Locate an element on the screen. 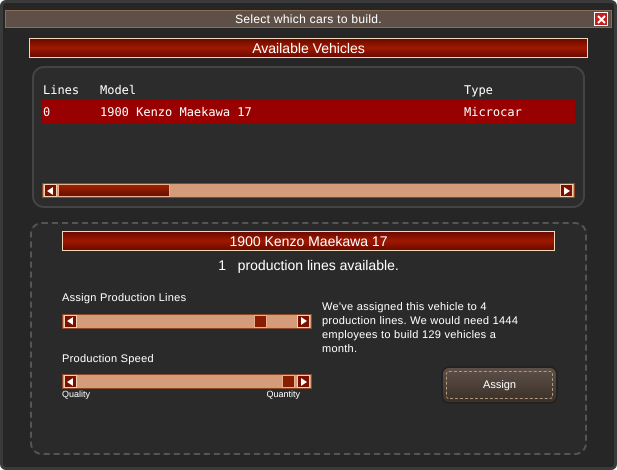 This screenshot has width=617, height=470. column-header: Lines is located at coordinates (61, 90).